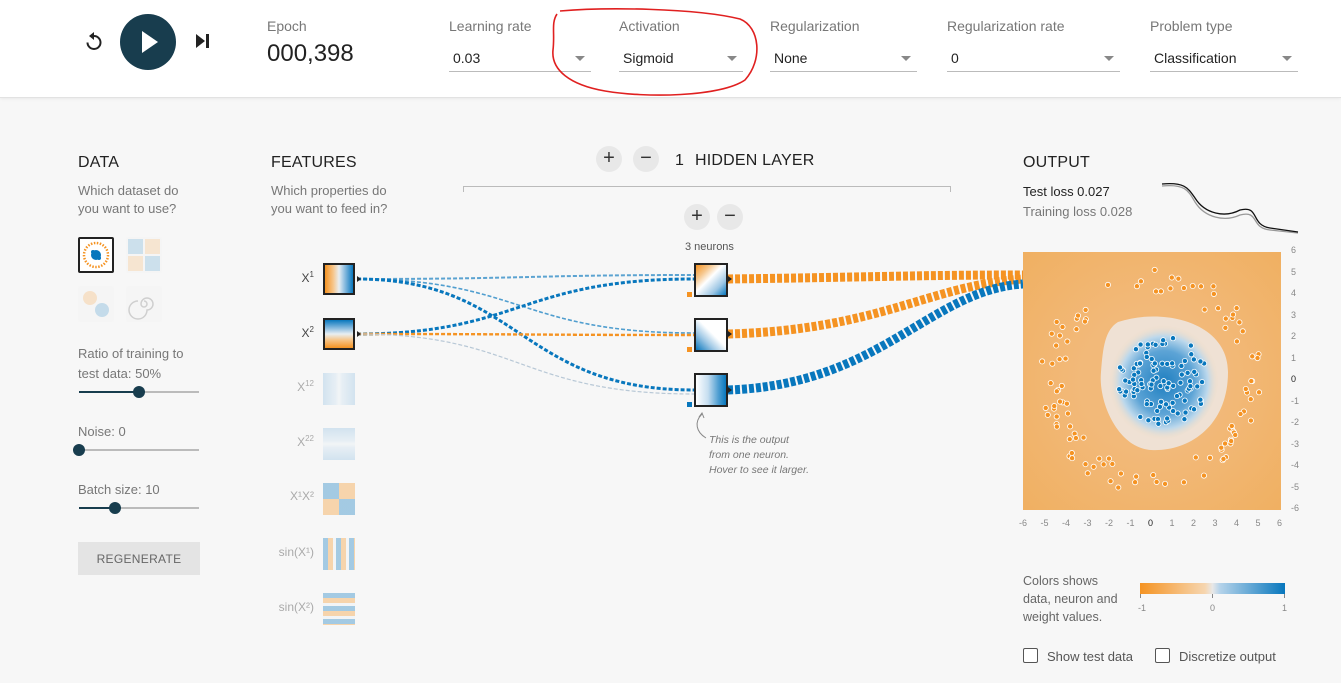  Describe the element at coordinates (1294, 336) in the screenshot. I see `y-tick-label: 2` at that location.